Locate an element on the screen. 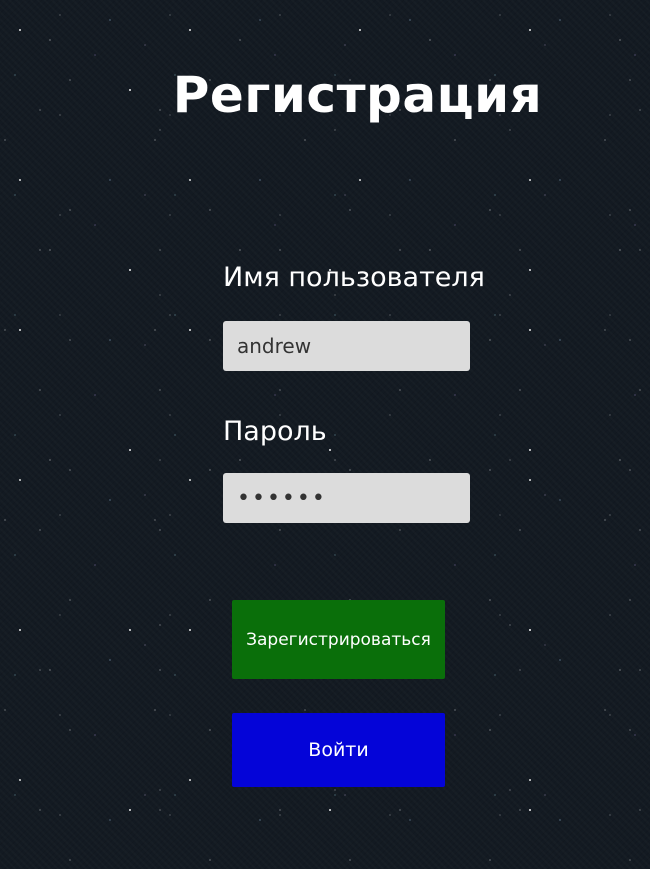 This screenshot has width=650, height=869. password-label: Пароль is located at coordinates (275, 431).